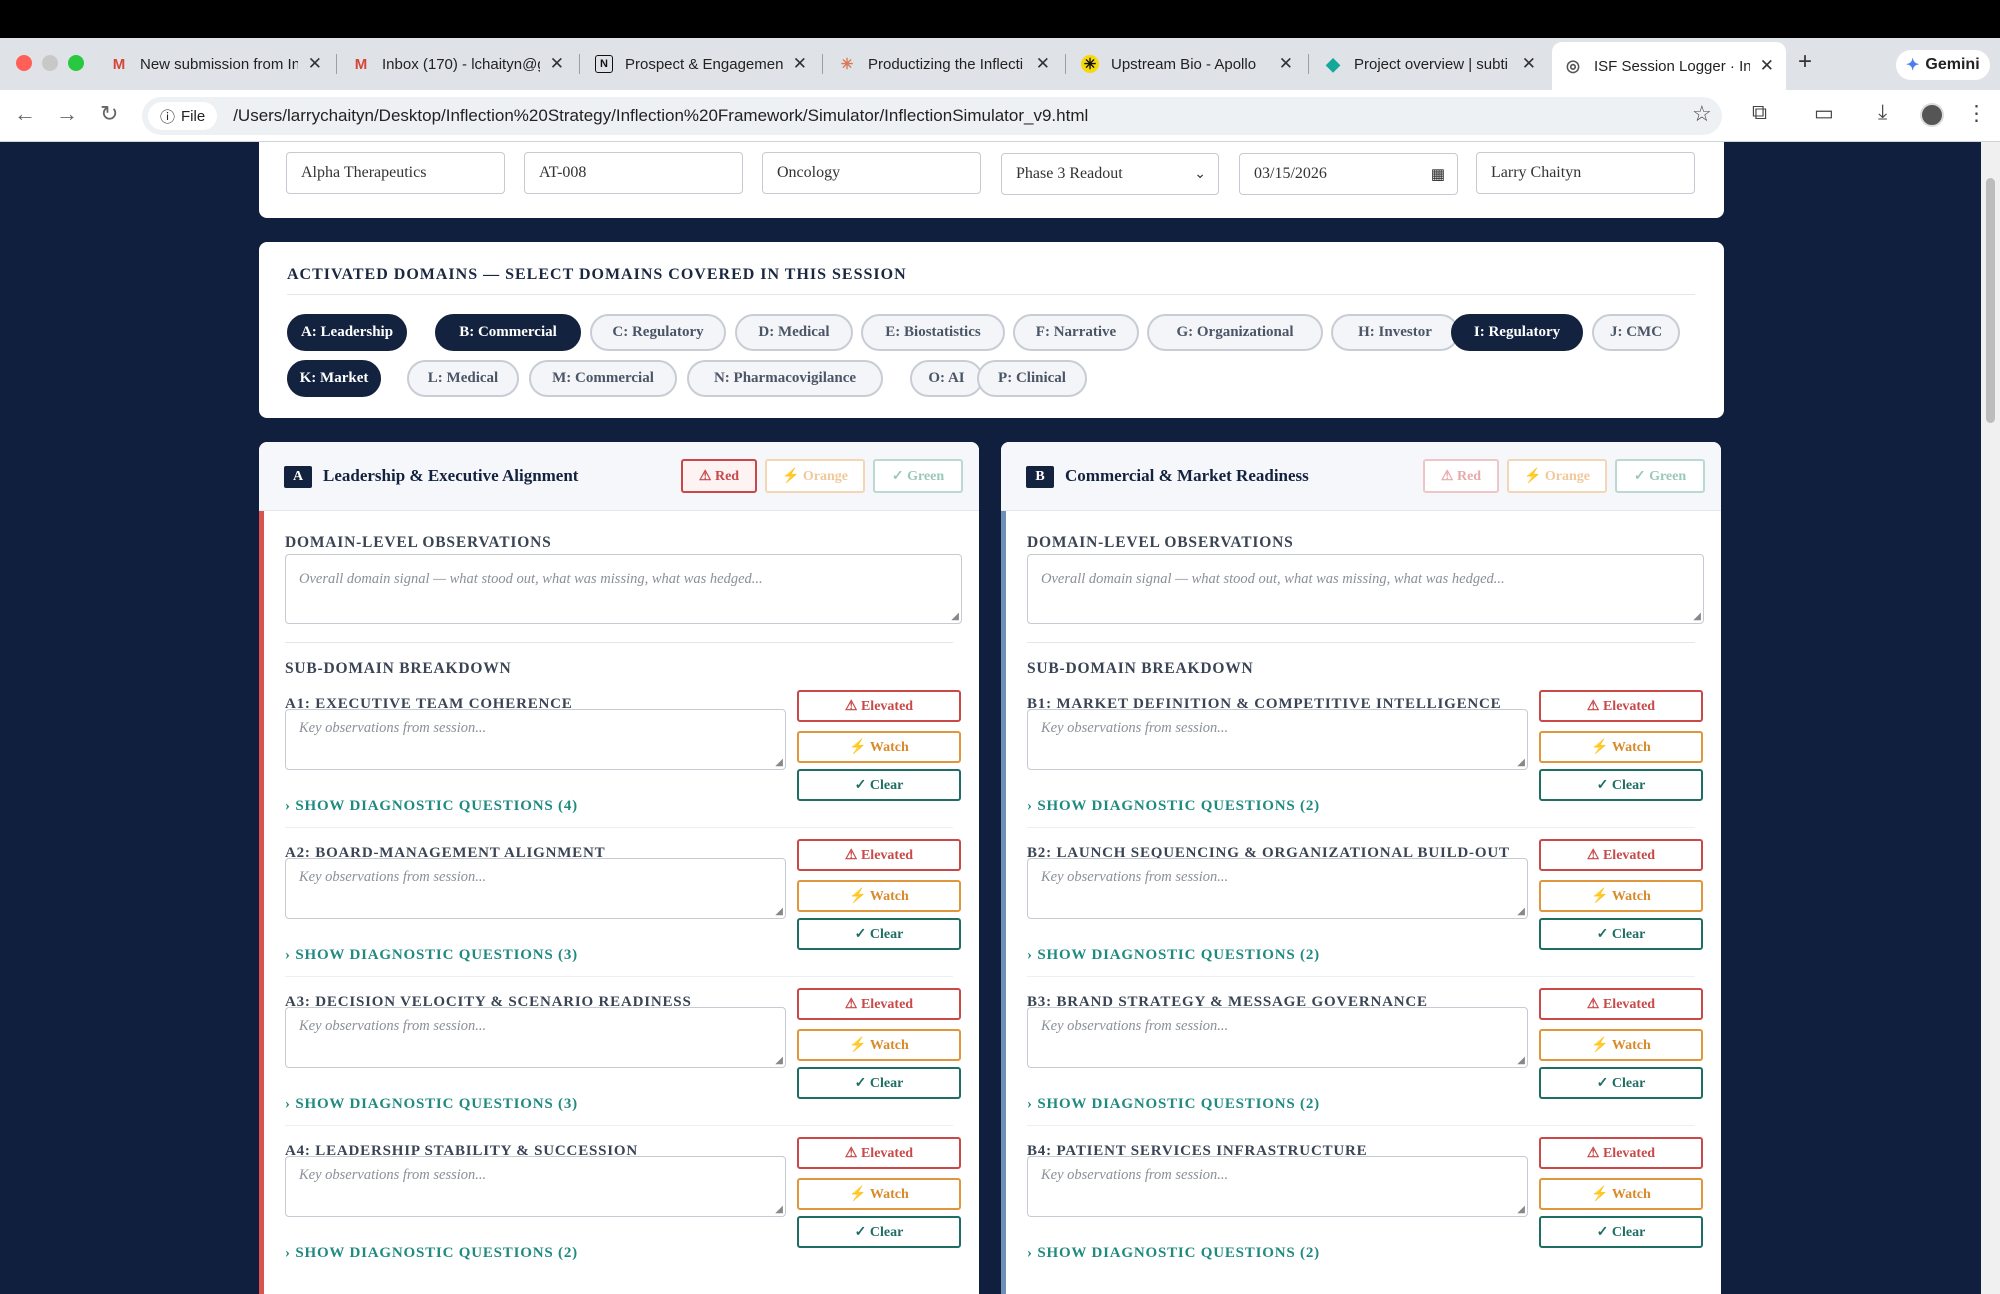 The image size is (2000, 1294). Describe the element at coordinates (1235, 332) in the screenshot. I see `domain-pill: G: Organizational` at that location.